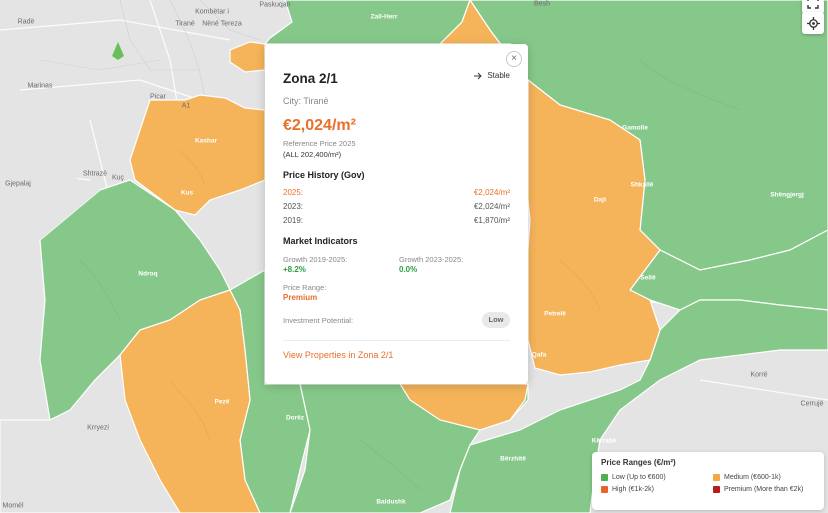 The height and width of the screenshot is (513, 828). I want to click on history-row: 2019: €1,870/m², so click(396, 220).